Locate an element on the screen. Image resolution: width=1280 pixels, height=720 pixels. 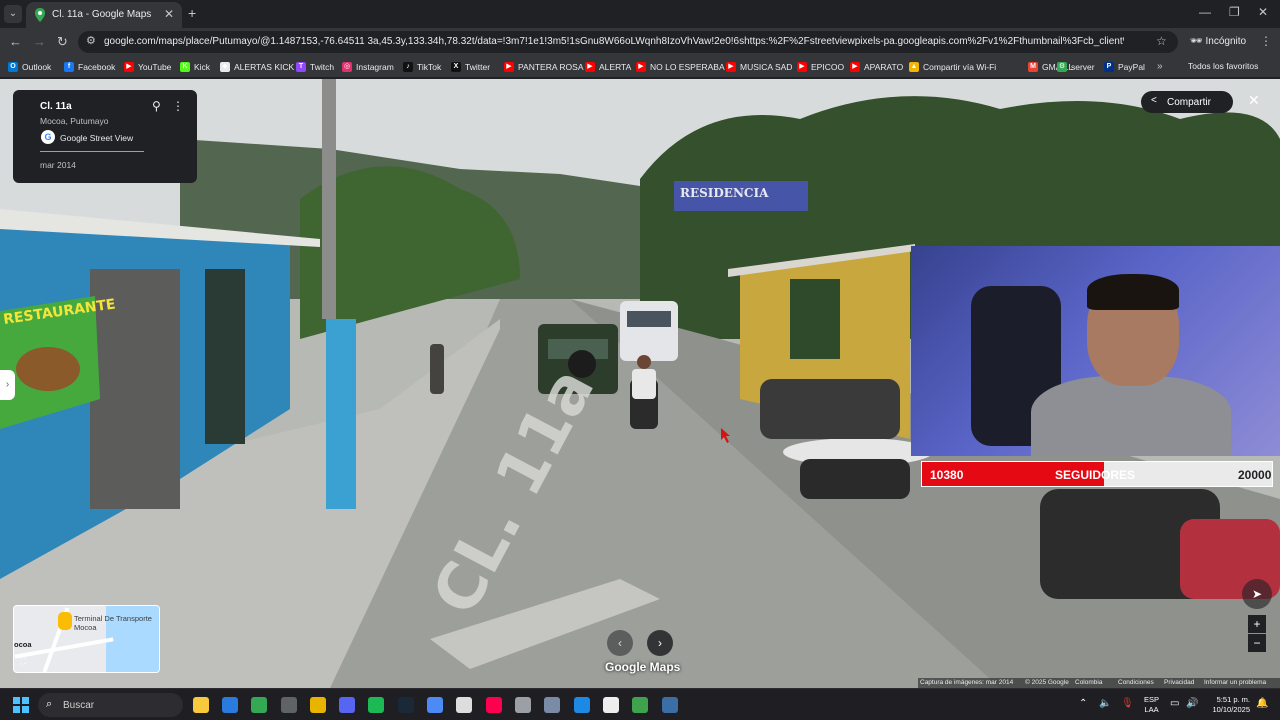
app-blue-icon is located at coordinates (435, 705).